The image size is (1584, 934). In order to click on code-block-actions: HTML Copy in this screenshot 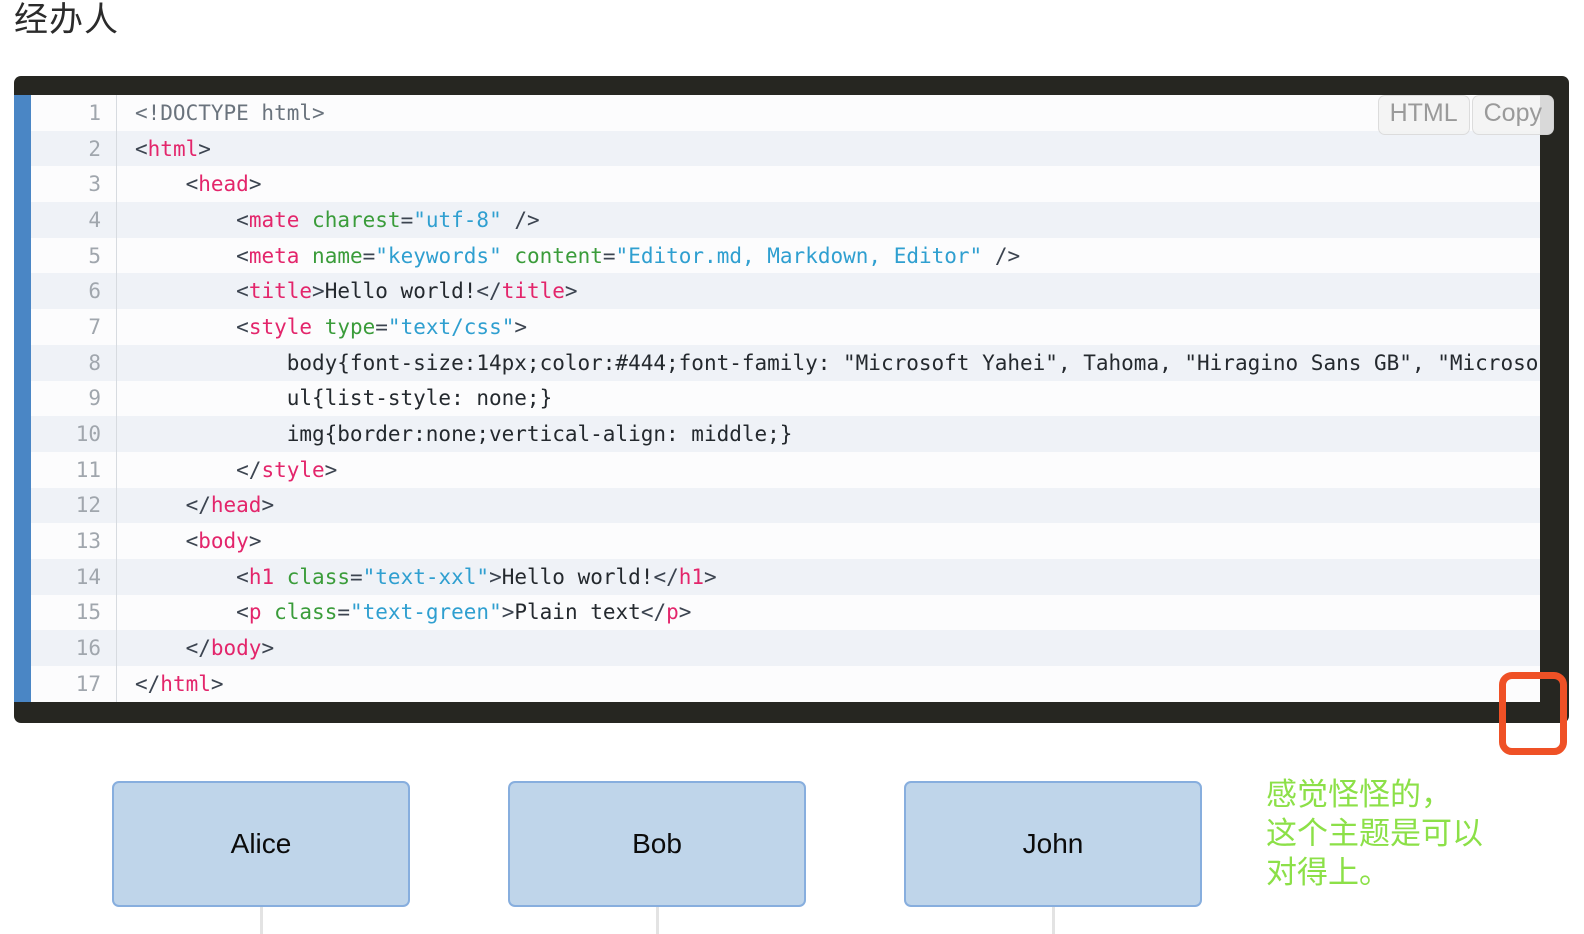, I will do `click(1465, 115)`.